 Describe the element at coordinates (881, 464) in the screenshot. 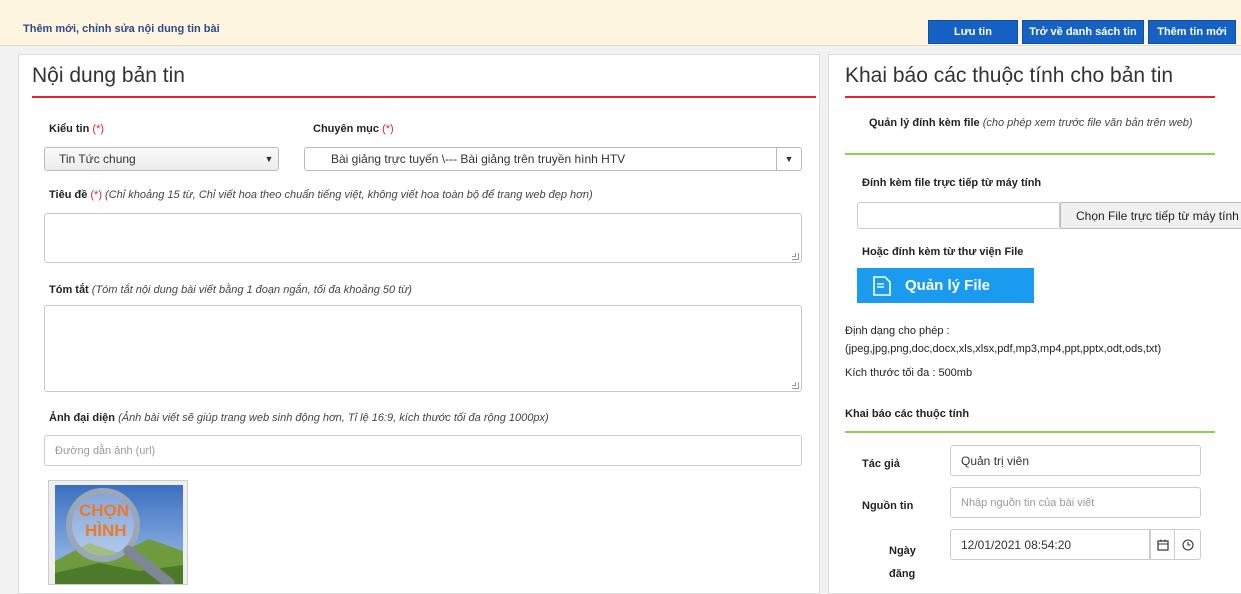

I see `author-label: Tác giả` at that location.